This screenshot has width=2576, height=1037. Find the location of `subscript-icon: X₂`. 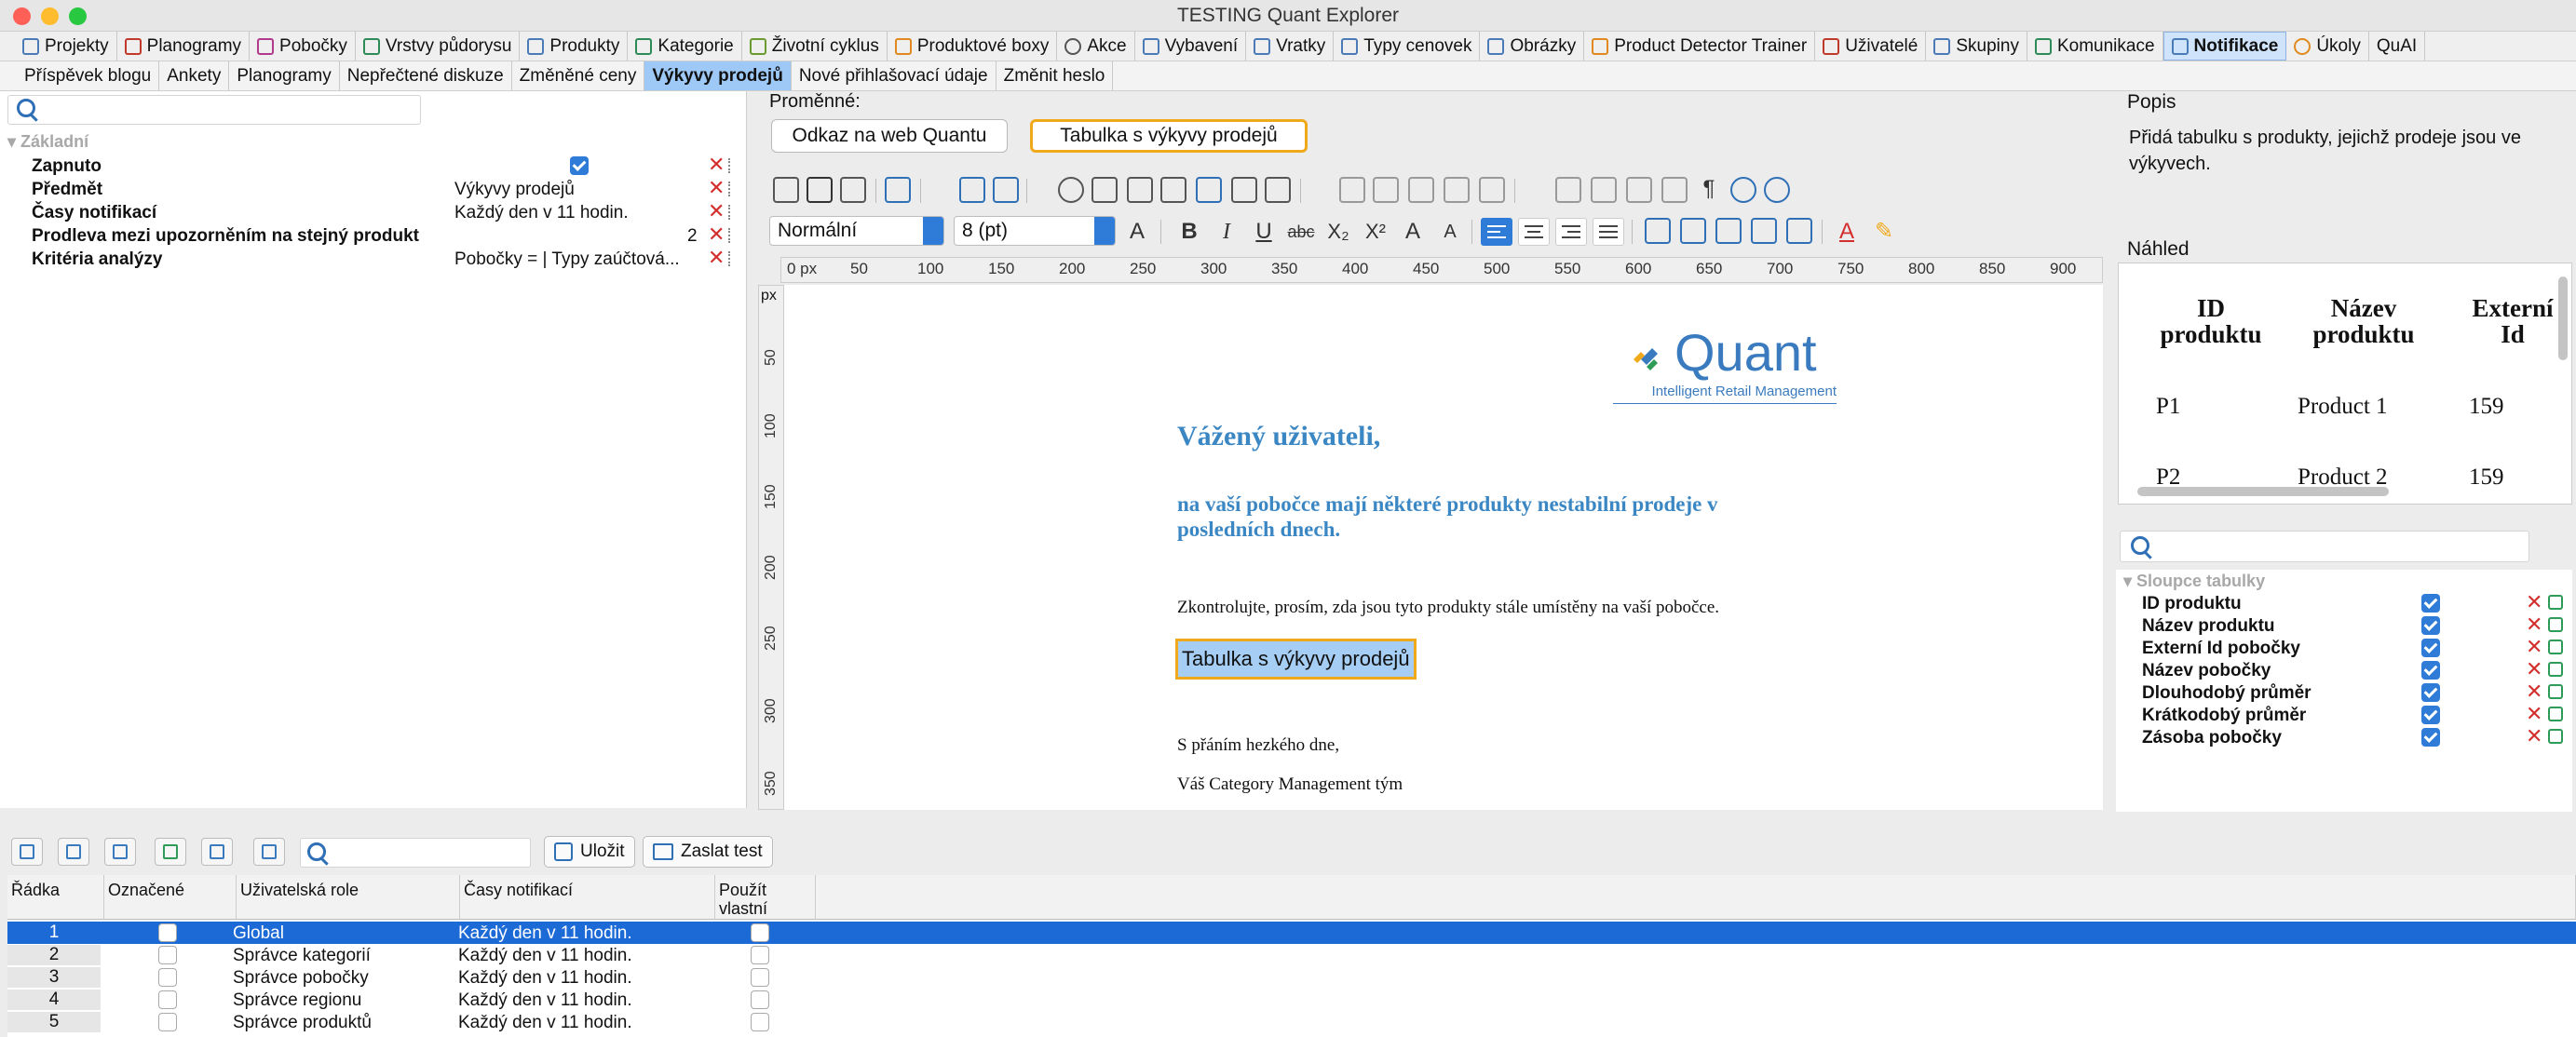

subscript-icon: X₂ is located at coordinates (1338, 232).